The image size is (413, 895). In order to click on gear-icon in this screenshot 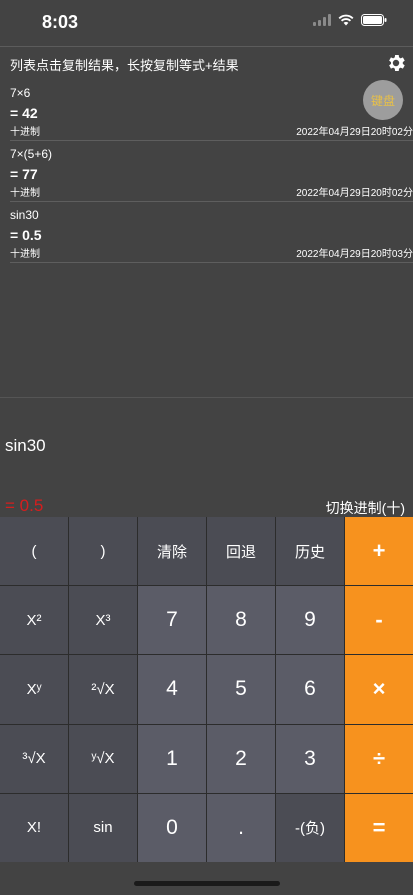, I will do `click(396, 63)`.